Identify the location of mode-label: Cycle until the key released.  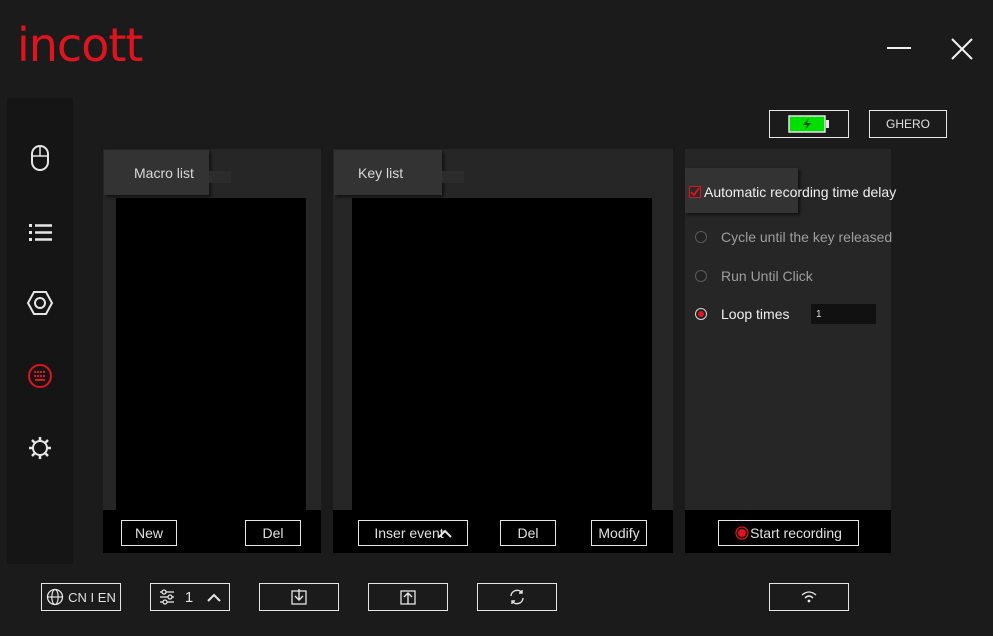
(807, 237).